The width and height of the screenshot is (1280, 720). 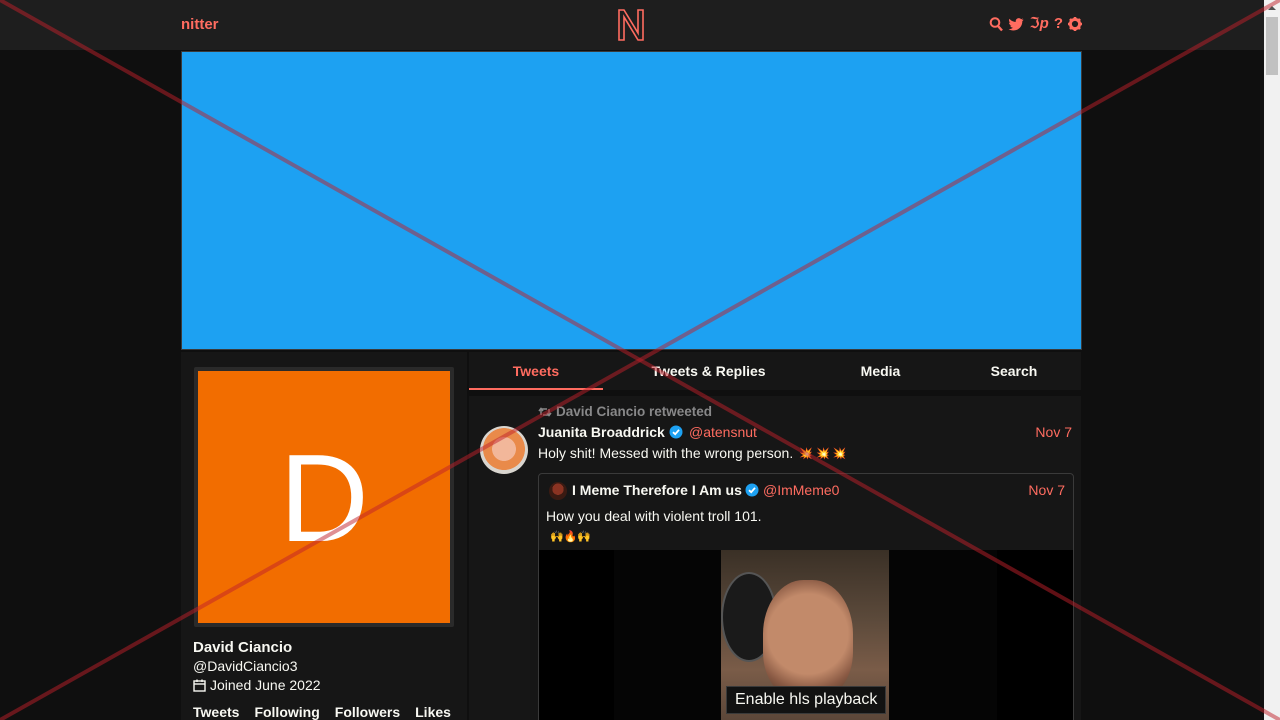 What do you see at coordinates (322, 712) in the screenshot?
I see `profile-stats: Tweets Following Followers Likes` at bounding box center [322, 712].